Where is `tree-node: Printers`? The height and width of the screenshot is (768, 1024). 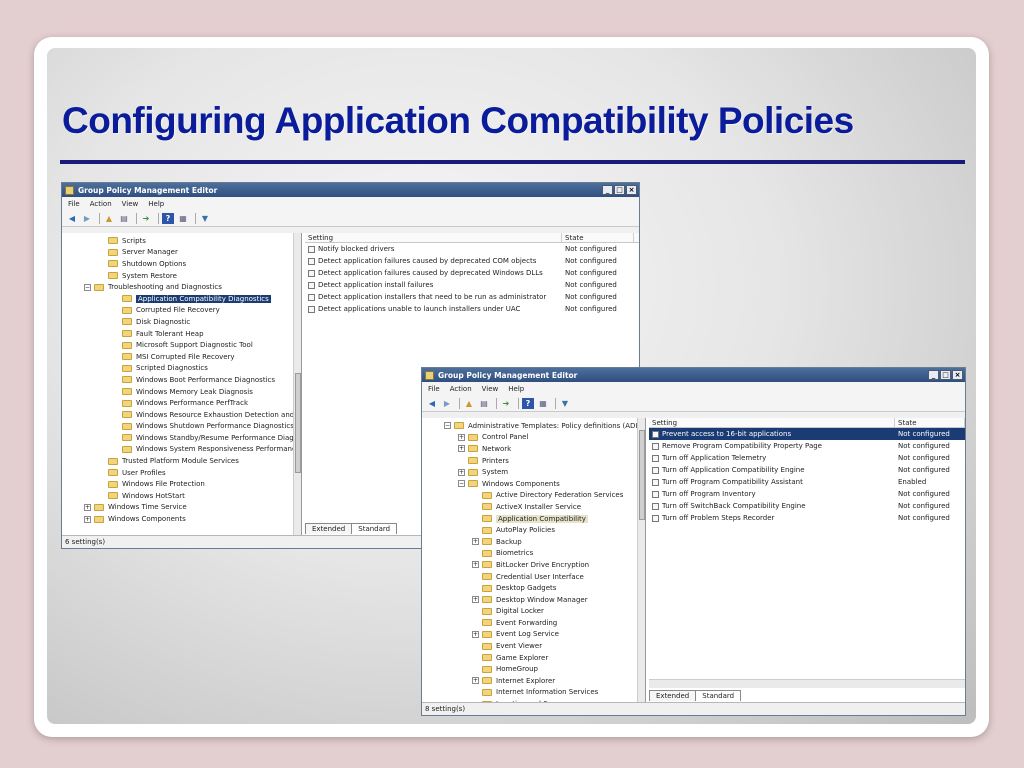
tree-node: Printers is located at coordinates (533, 461).